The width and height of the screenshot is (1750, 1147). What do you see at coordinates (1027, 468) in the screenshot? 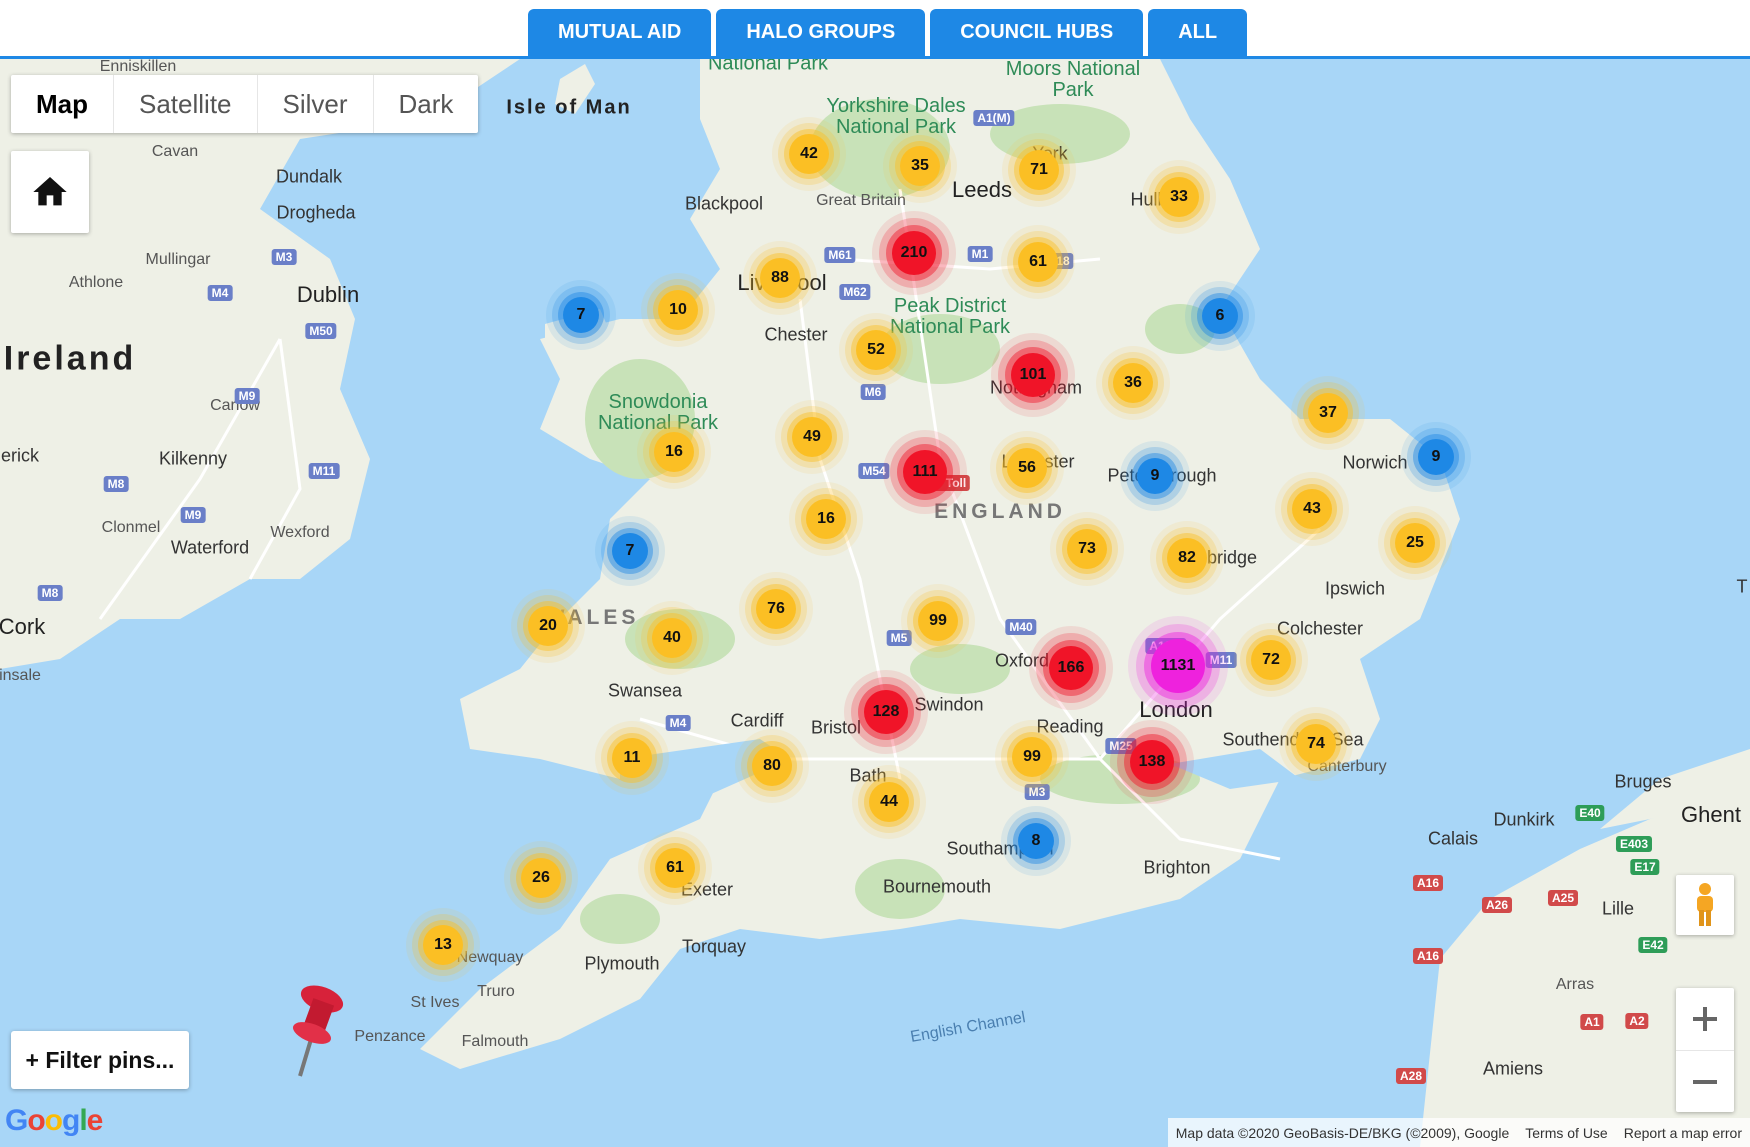
I see `cluster-marker: 56` at bounding box center [1027, 468].